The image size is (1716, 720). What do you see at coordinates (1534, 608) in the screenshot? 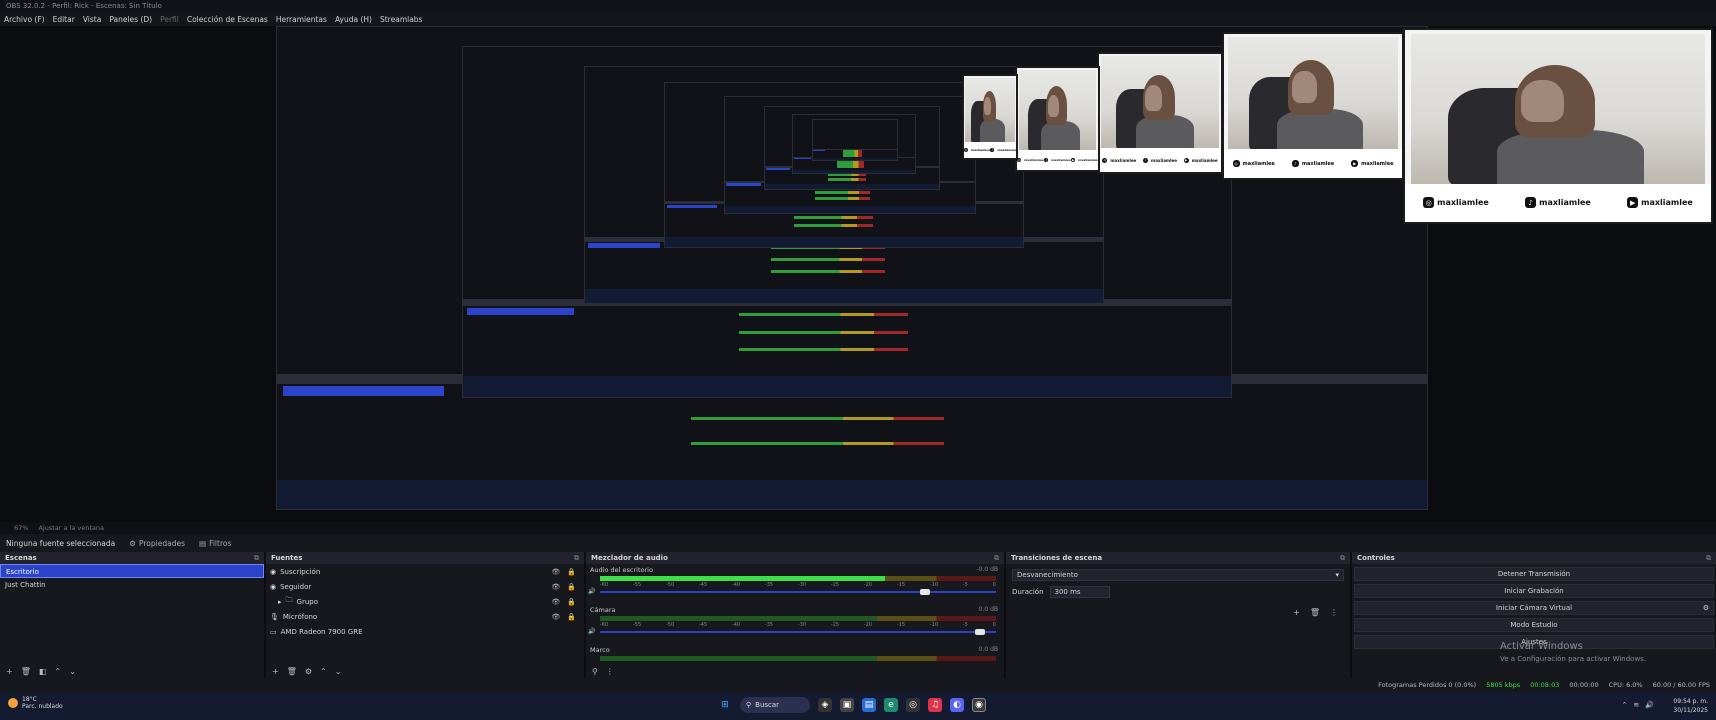
I see `virtual-camera-button: Iniciar Cámara Virtual ⚙` at bounding box center [1534, 608].